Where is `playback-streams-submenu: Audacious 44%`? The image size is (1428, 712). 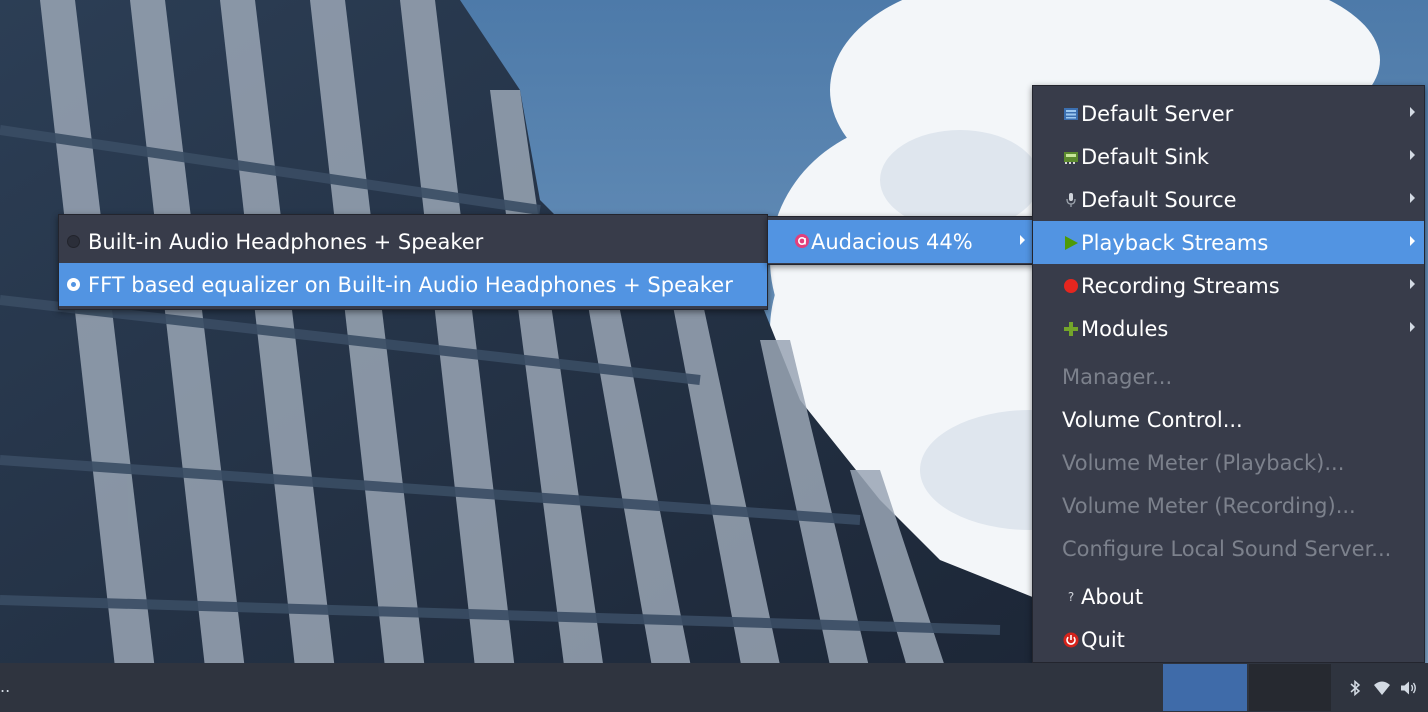 playback-streams-submenu: Audacious 44% is located at coordinates (901, 240).